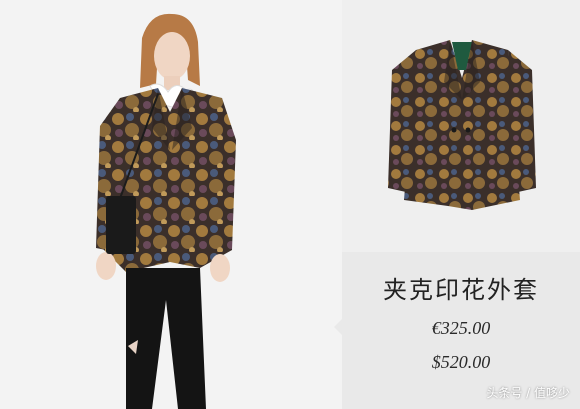 The image size is (580, 409). Describe the element at coordinates (461, 328) in the screenshot. I see `price-eur: €325.00` at that location.